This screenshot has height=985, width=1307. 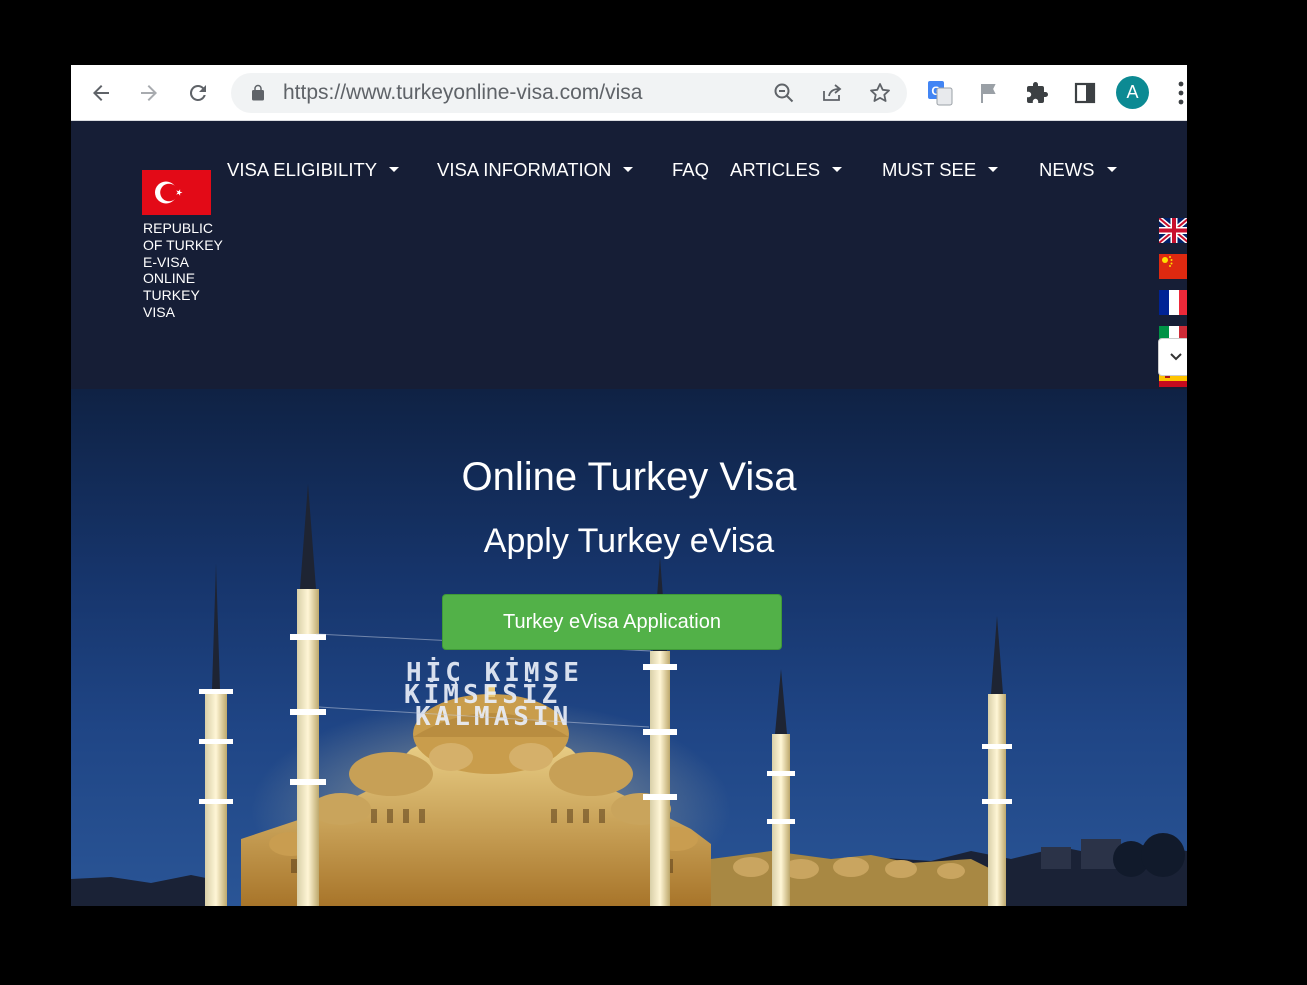 I want to click on back-icon, so click(x=101, y=93).